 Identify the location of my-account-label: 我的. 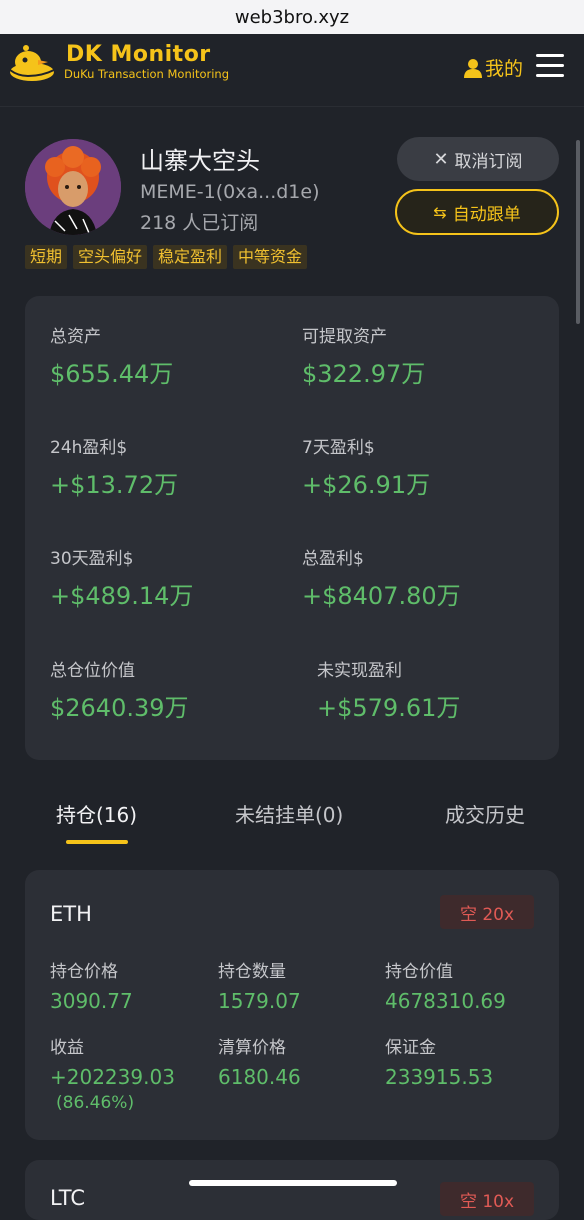
(504, 69).